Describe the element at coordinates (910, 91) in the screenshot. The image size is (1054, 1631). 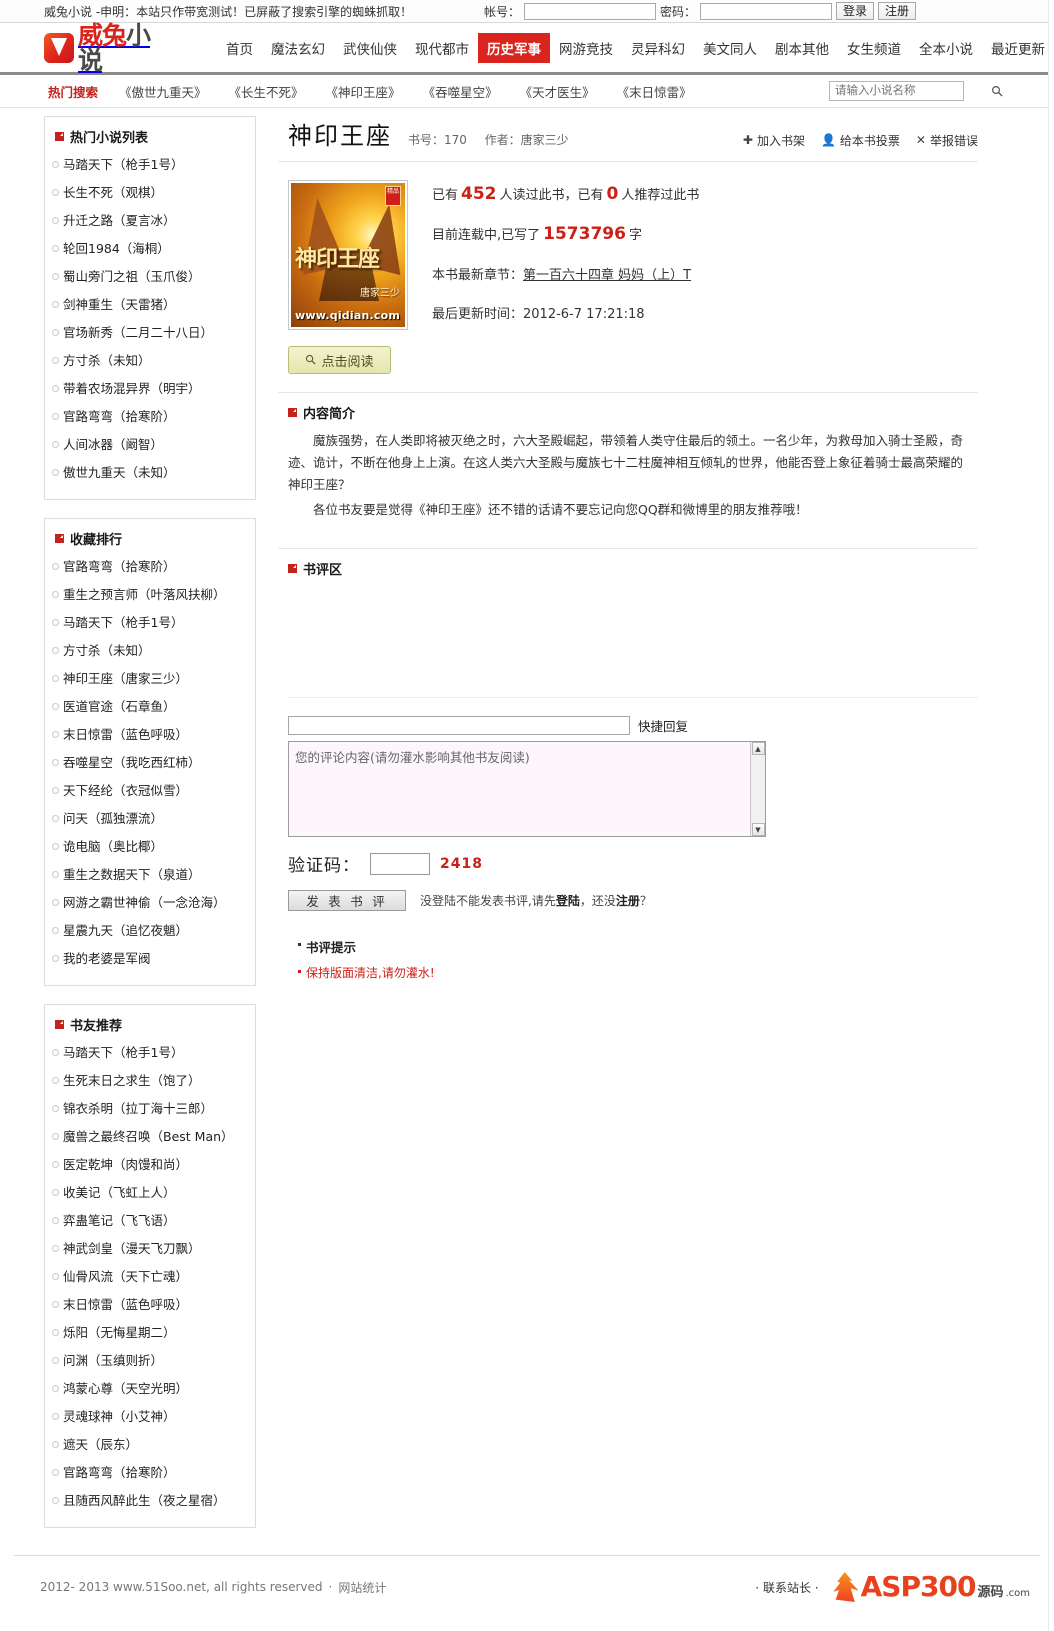
I see `search-input` at that location.